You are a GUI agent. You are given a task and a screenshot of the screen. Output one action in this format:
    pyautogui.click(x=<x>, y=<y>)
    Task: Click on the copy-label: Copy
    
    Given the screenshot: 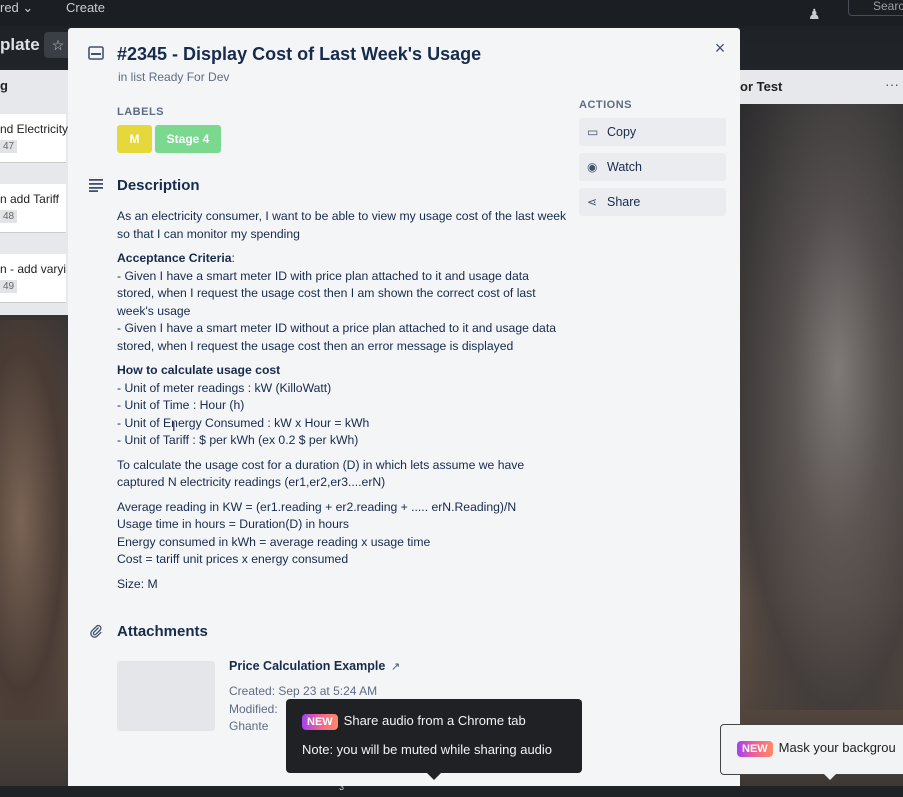 What is the action you would take?
    pyautogui.click(x=622, y=132)
    